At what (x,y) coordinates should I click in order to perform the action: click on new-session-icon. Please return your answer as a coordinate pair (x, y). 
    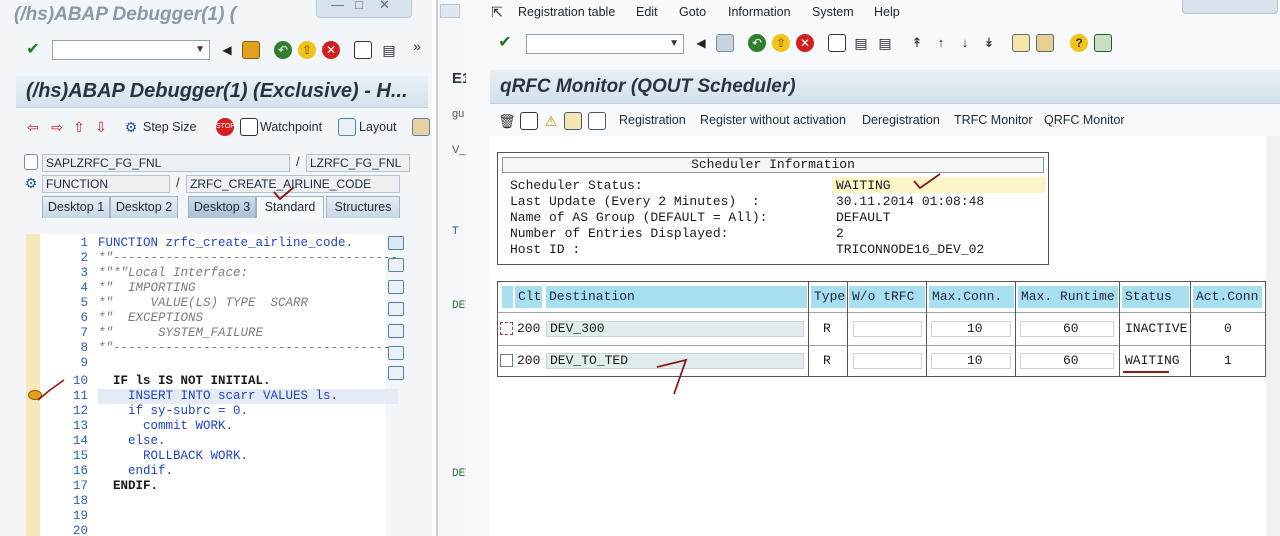
    Looking at the image, I should click on (1021, 43).